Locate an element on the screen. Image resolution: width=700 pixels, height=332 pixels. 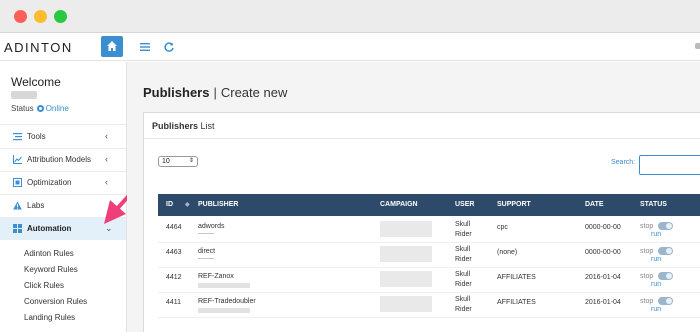
cell-id: 4411 is located at coordinates (174, 302).